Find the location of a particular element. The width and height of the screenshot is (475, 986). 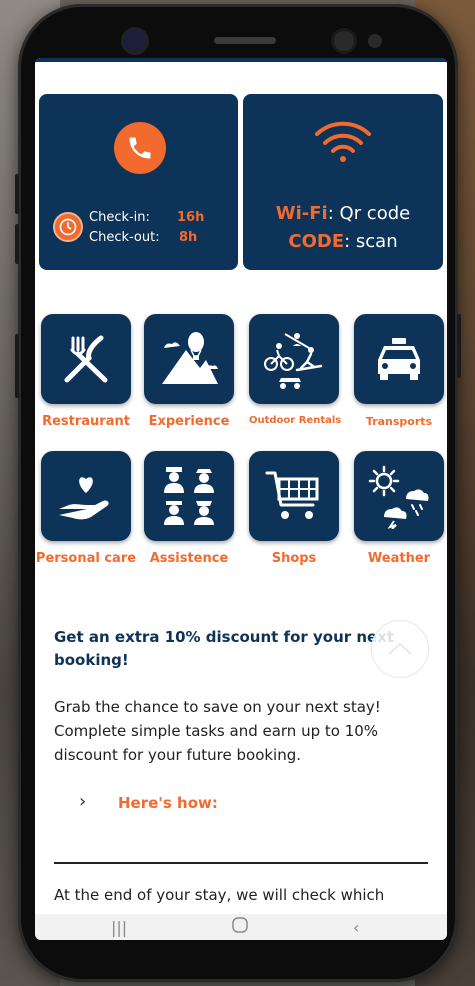

system-navigation-bar: ||| ‹ is located at coordinates (241, 927).